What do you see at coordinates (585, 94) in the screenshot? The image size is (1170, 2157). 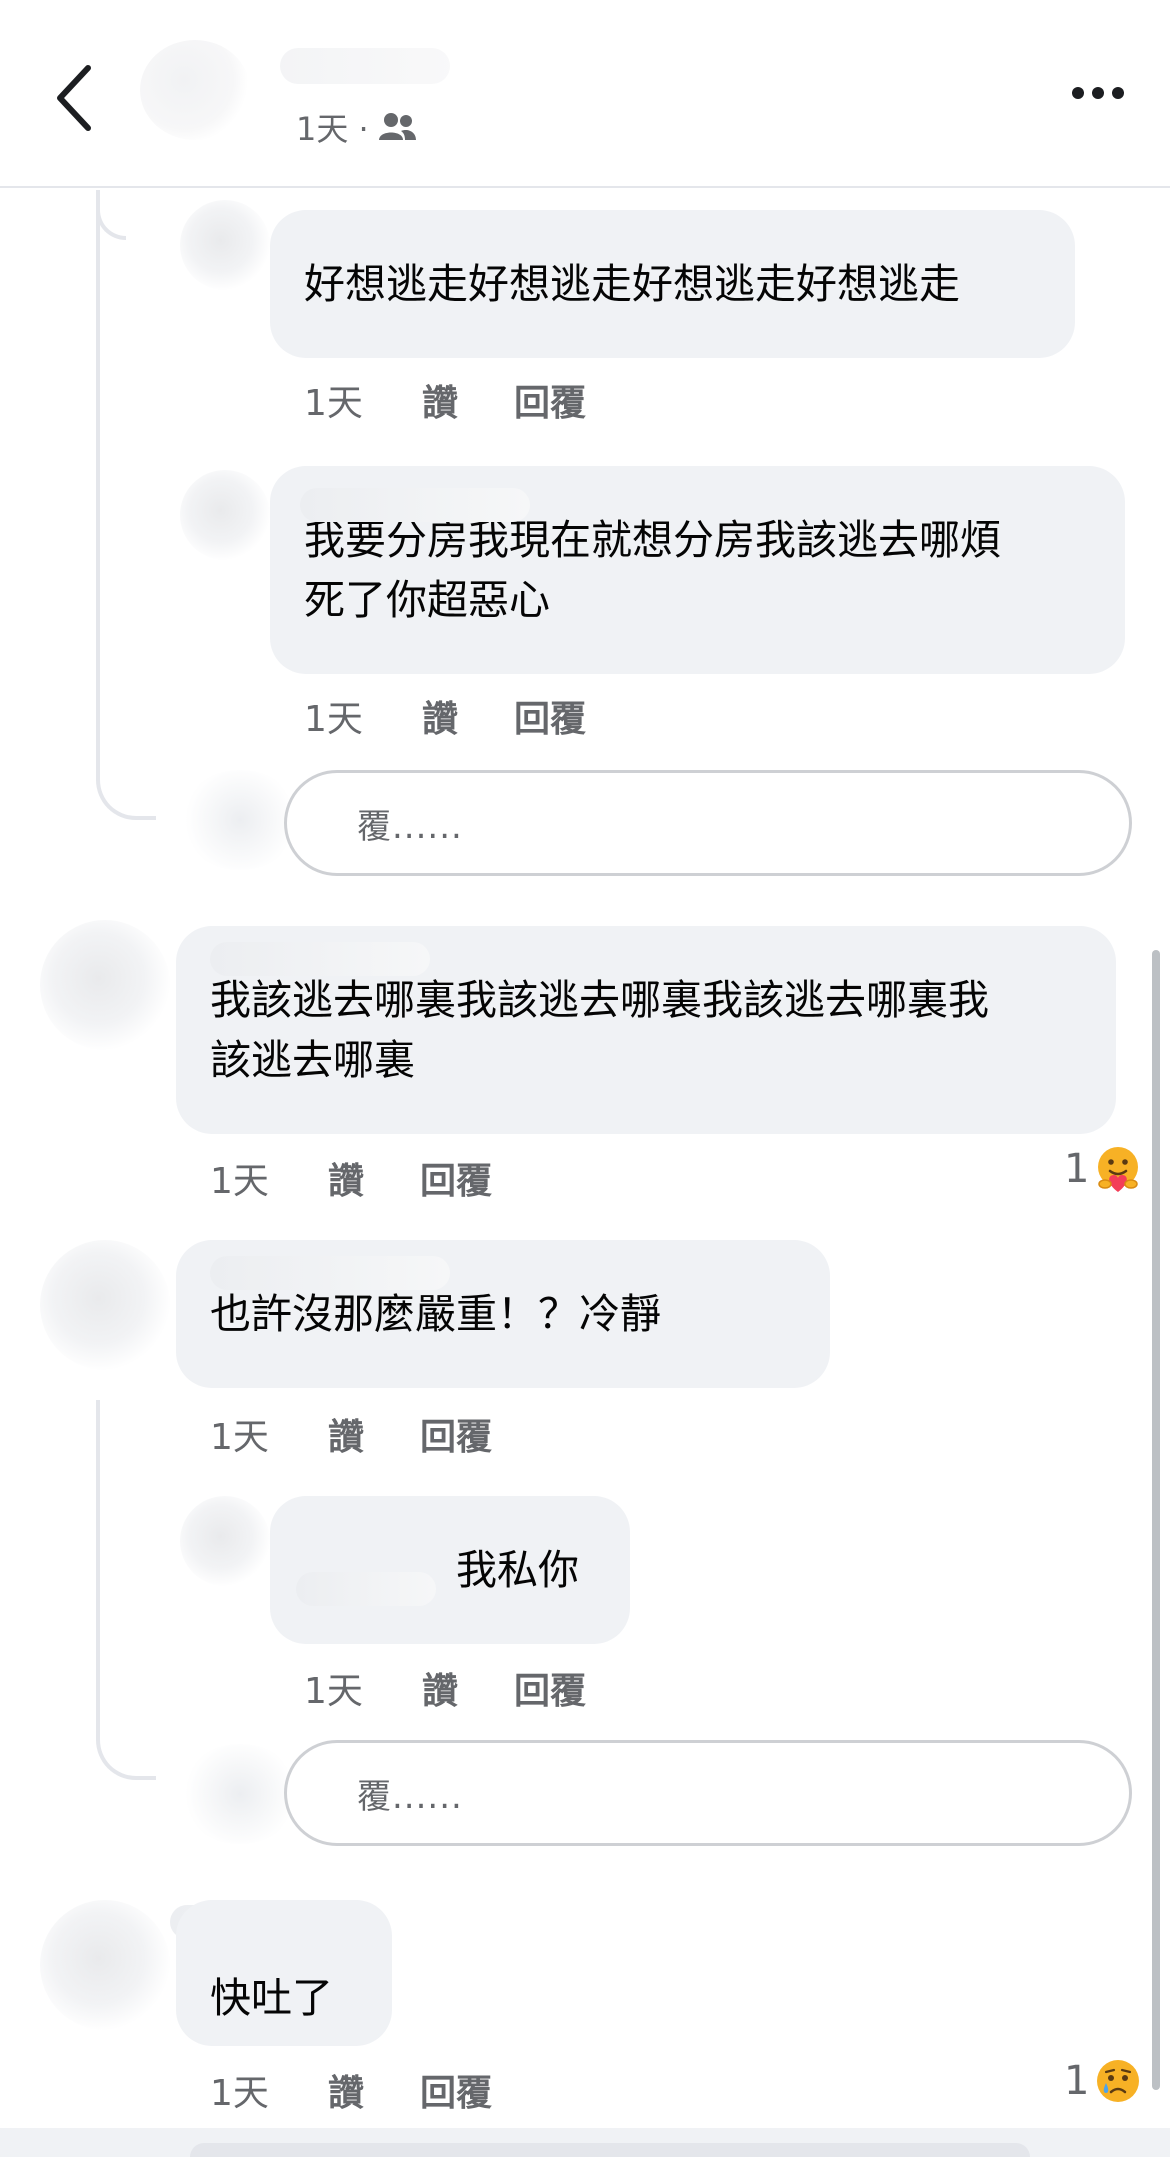 I see `top-bar: 1天 ·` at bounding box center [585, 94].